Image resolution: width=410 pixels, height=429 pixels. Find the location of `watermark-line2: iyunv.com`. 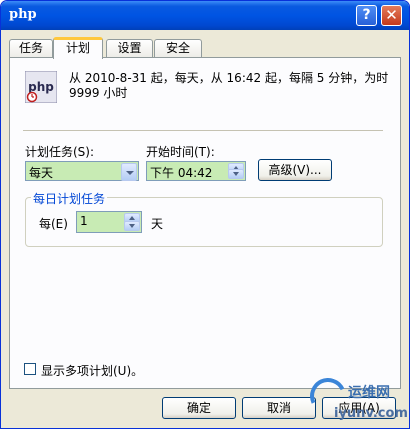

watermark-line2: iyunv.com is located at coordinates (371, 413).